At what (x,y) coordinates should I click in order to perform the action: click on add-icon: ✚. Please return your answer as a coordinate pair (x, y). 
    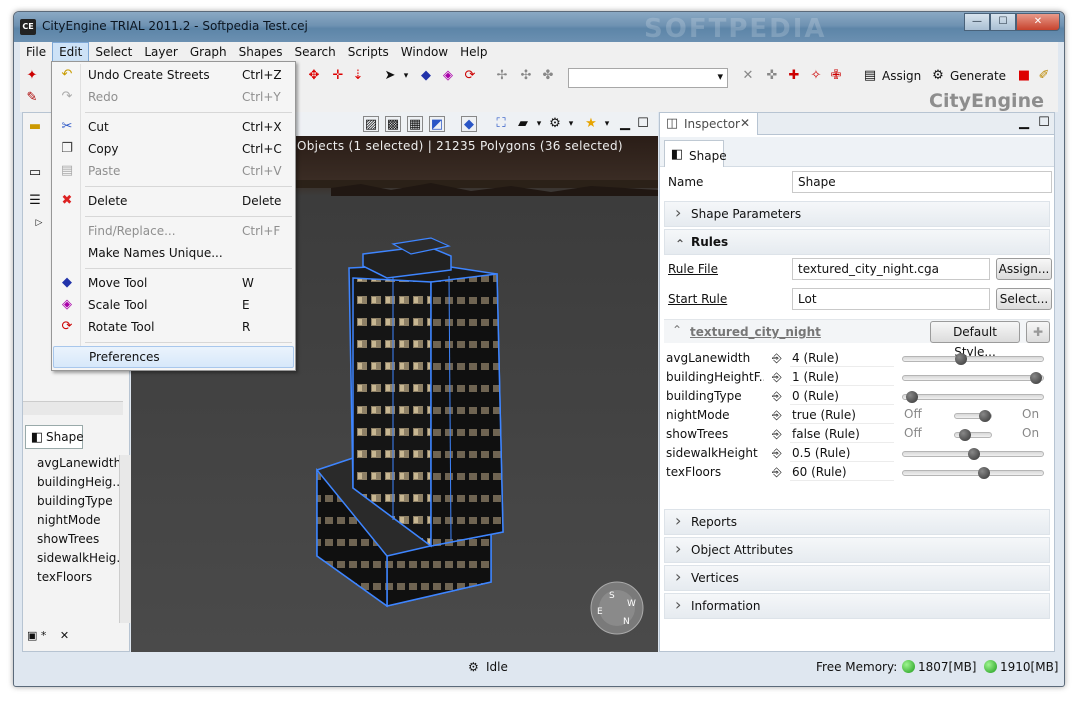
    Looking at the image, I should click on (1038, 332).